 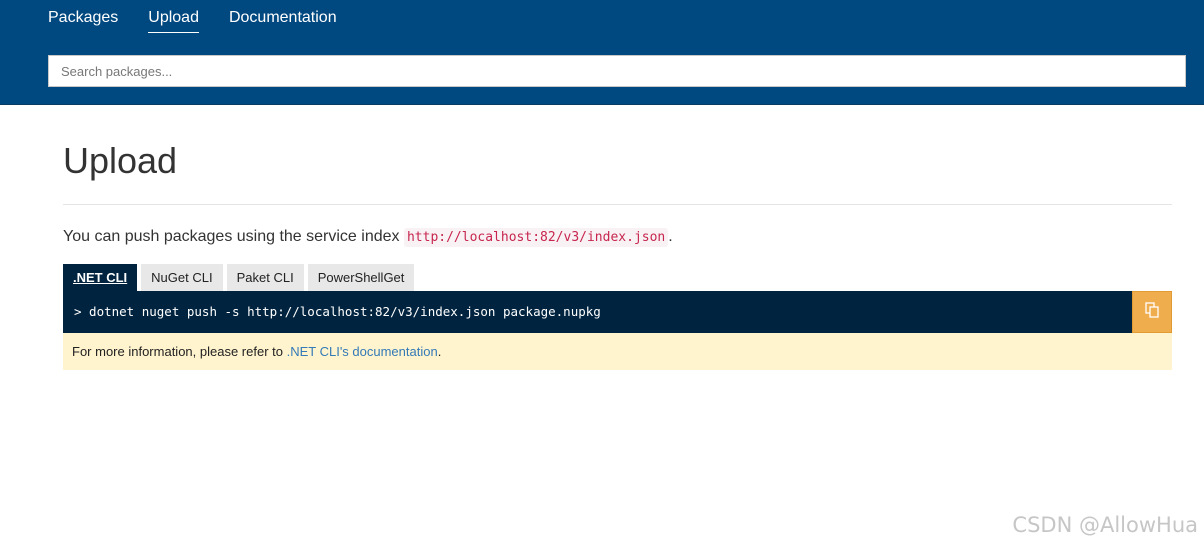 What do you see at coordinates (362, 351) in the screenshot?
I see `docs-link: .NET CLI's documentation` at bounding box center [362, 351].